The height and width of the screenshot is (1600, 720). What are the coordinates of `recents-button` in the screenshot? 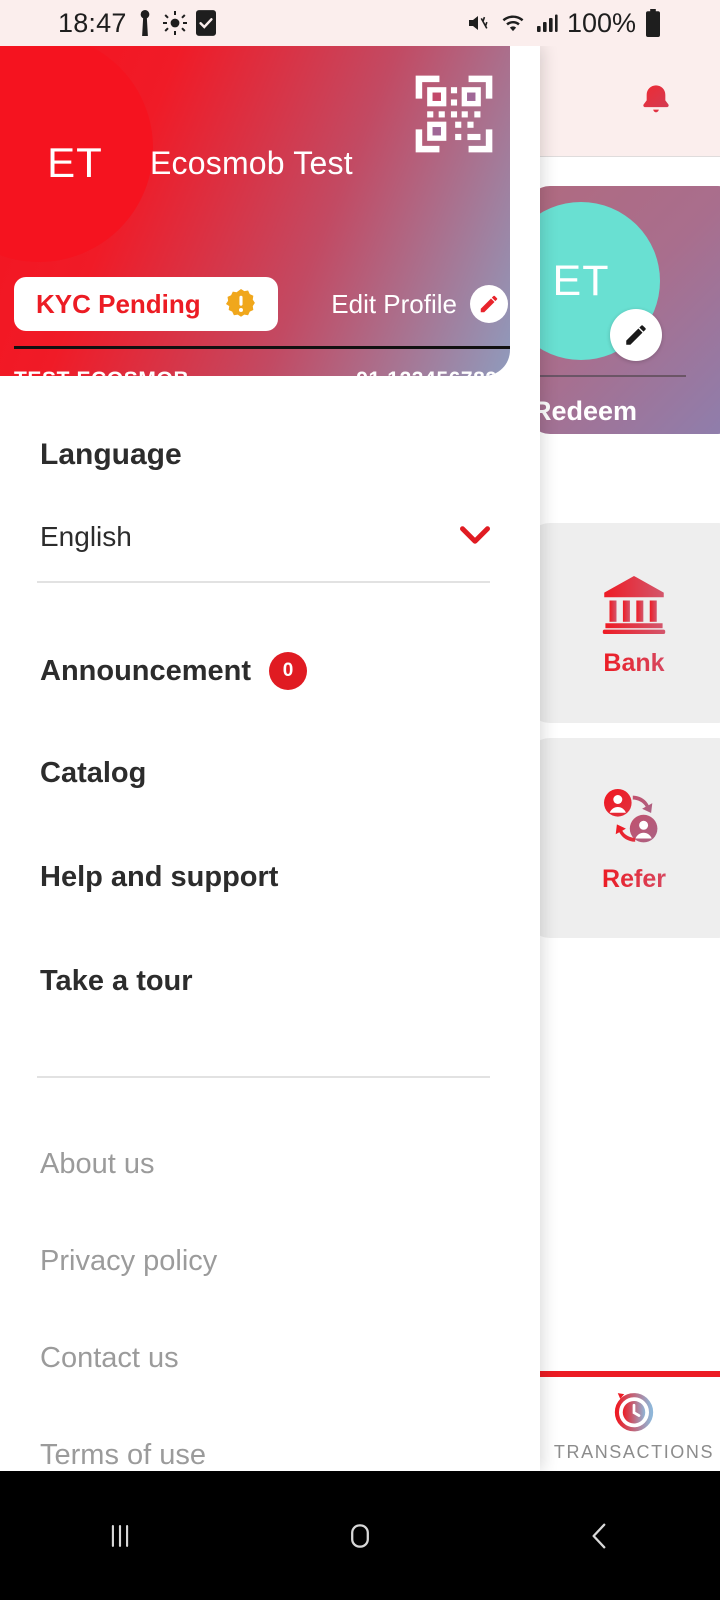 It's located at (120, 1536).